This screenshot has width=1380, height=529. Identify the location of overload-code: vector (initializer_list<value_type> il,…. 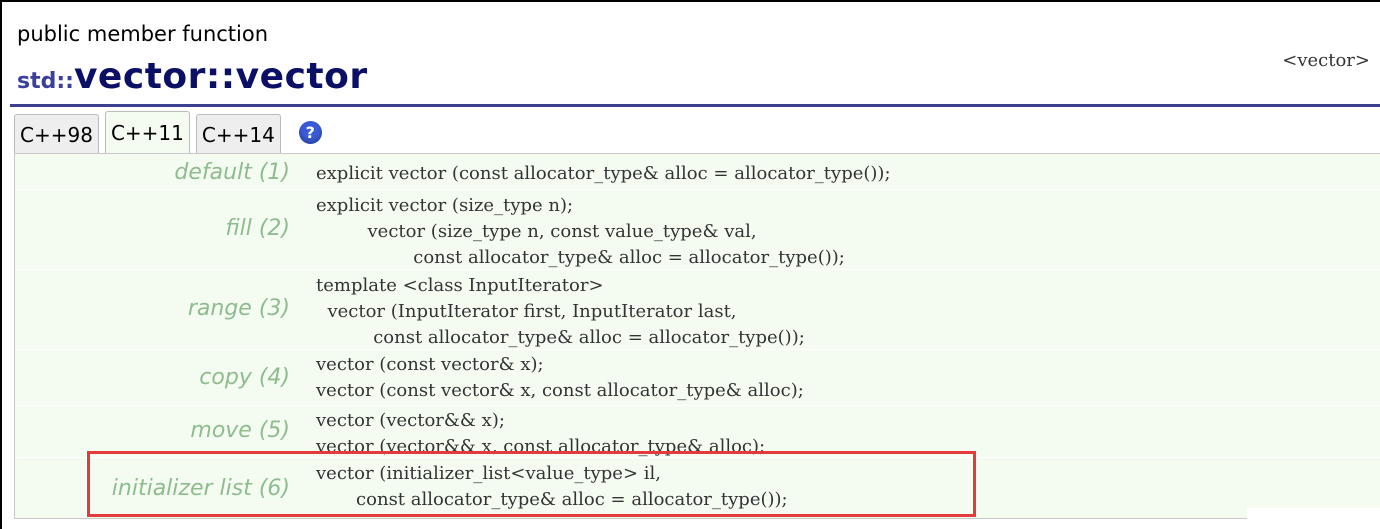
(552, 486).